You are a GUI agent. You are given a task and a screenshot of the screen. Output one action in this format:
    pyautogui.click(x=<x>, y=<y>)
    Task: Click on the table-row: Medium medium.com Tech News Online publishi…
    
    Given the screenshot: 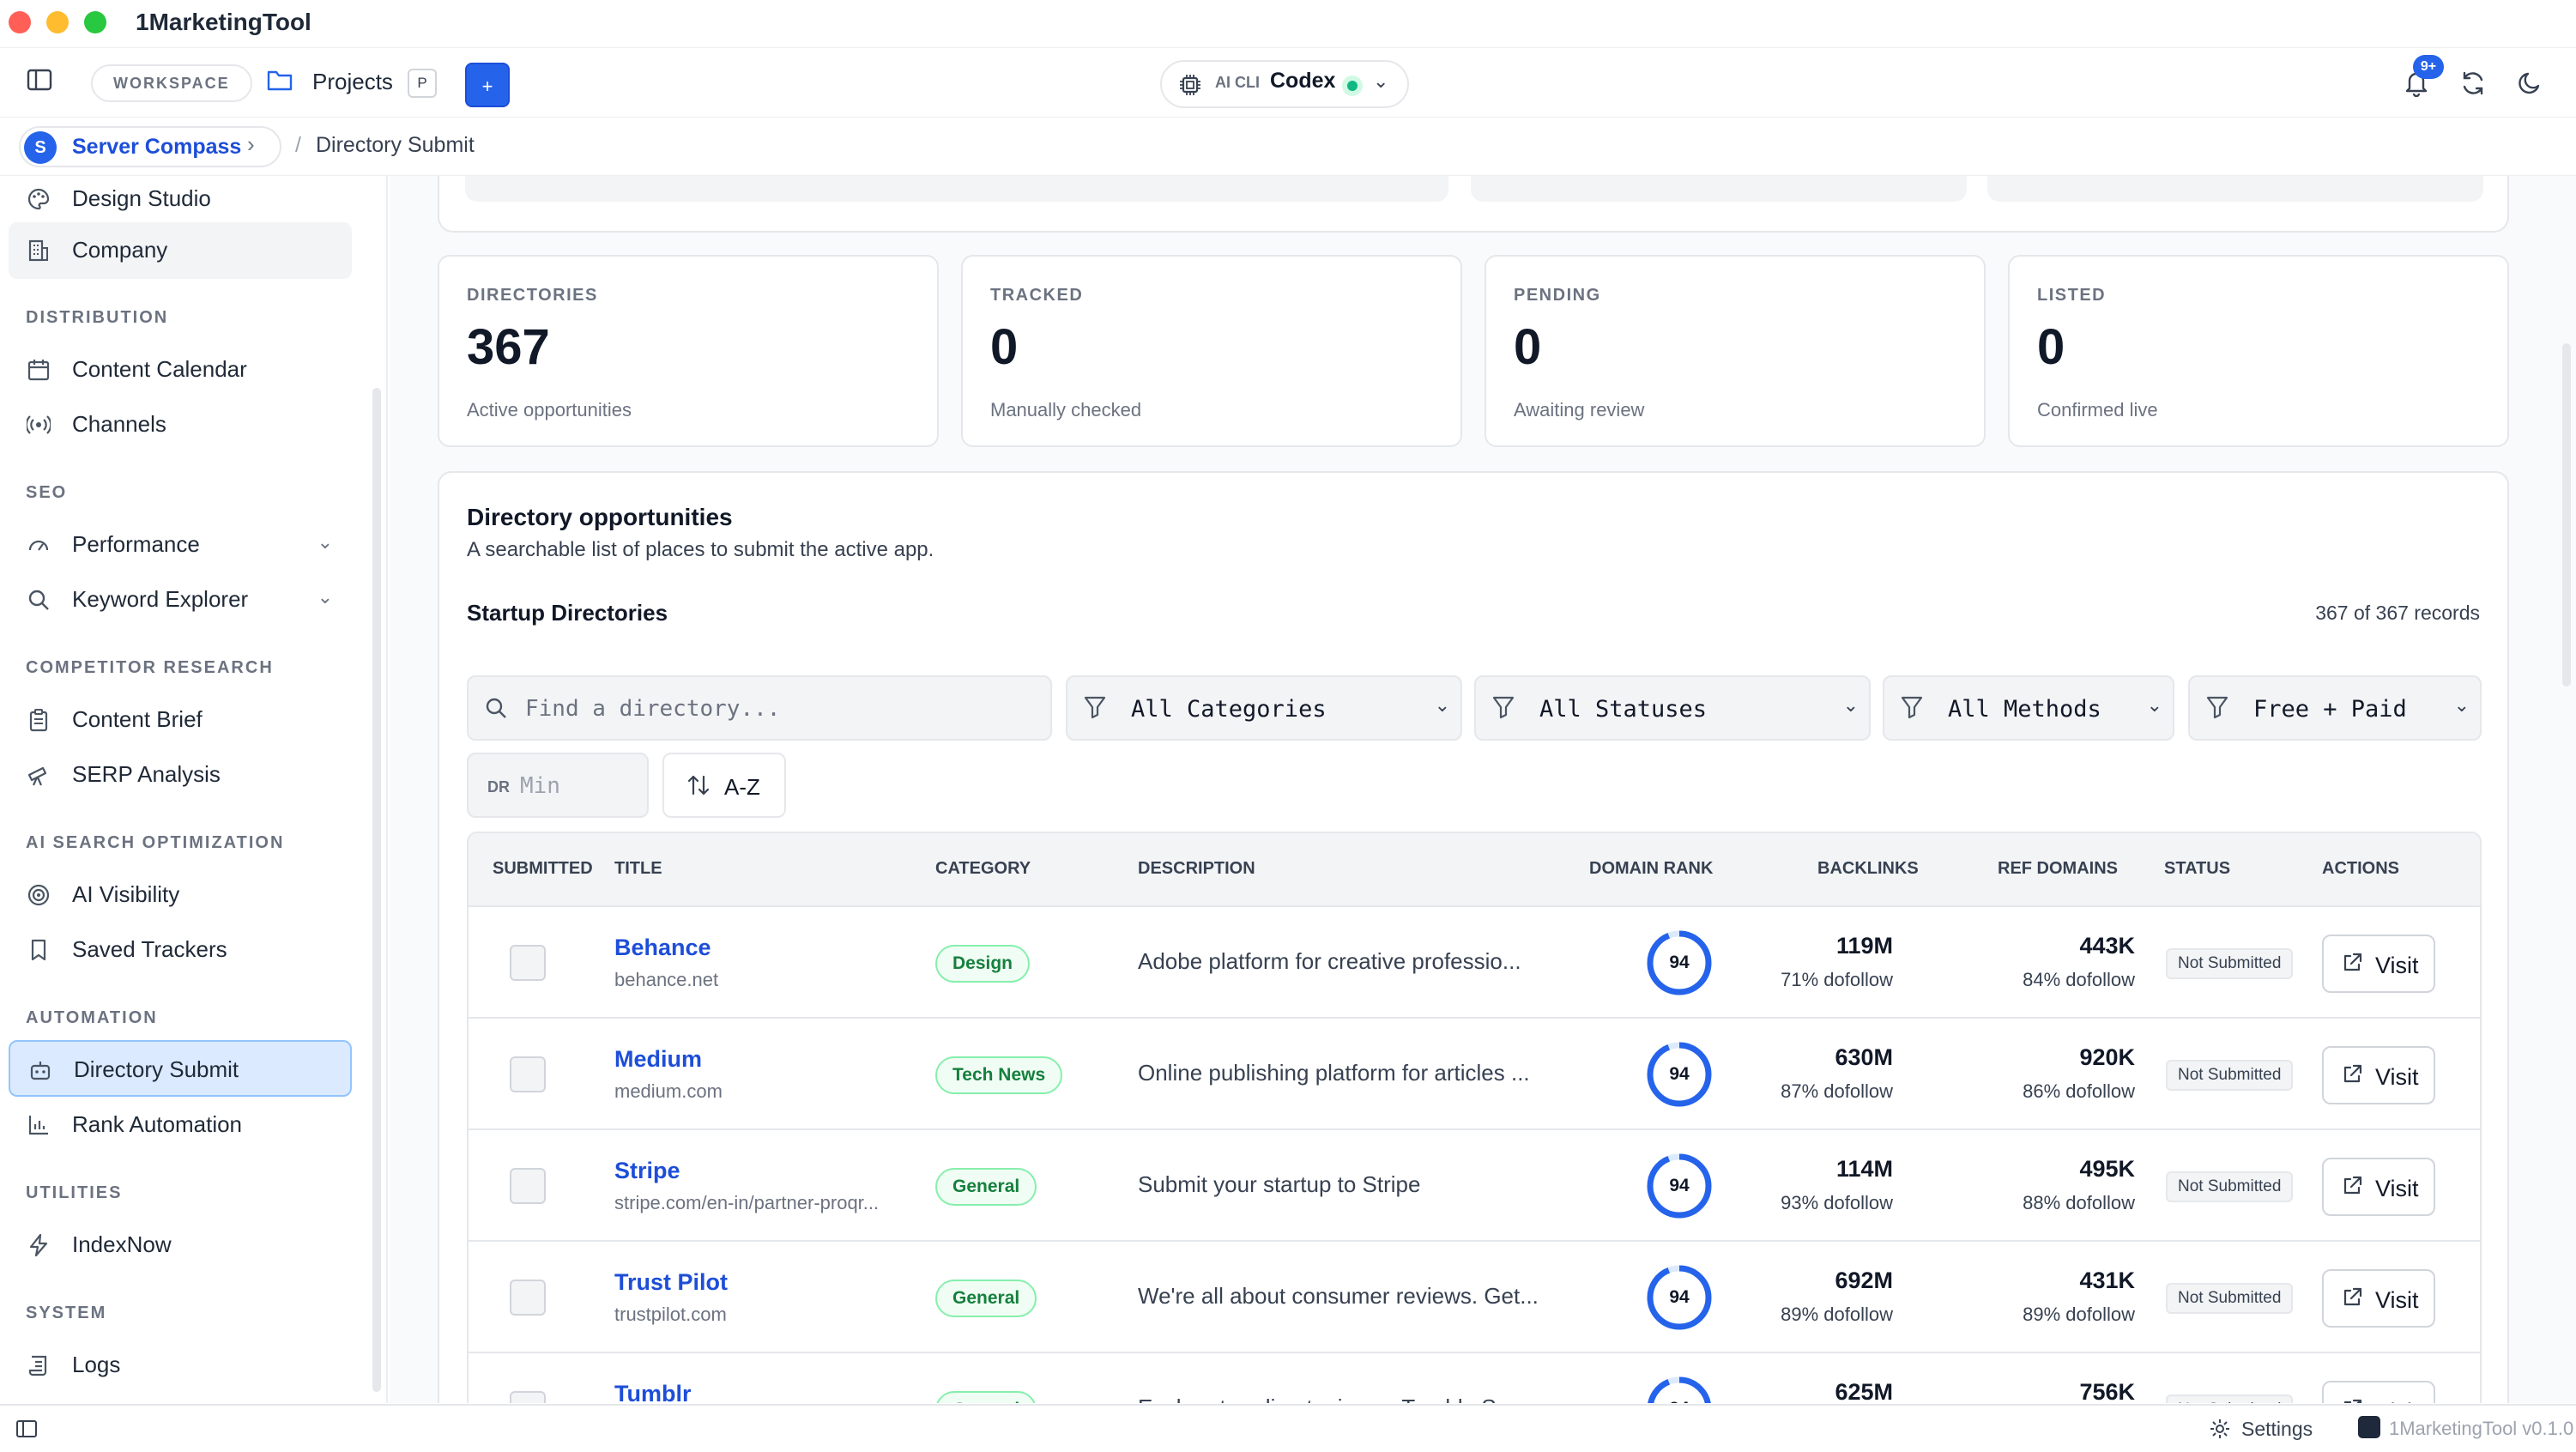 What is the action you would take?
    pyautogui.click(x=1474, y=1074)
    